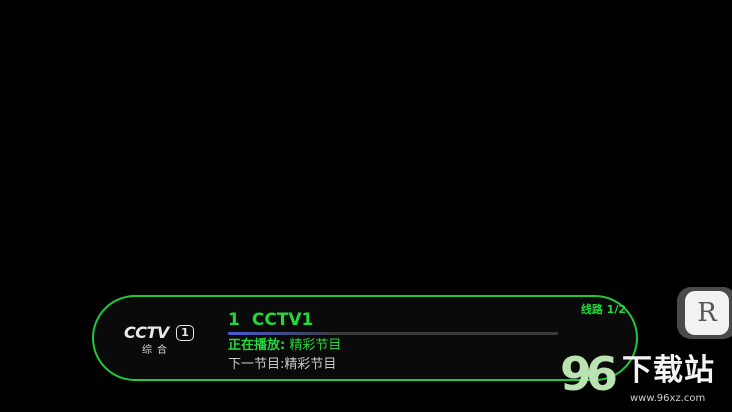  What do you see at coordinates (157, 350) in the screenshot?
I see `channel-logo-subtitle: 综合` at bounding box center [157, 350].